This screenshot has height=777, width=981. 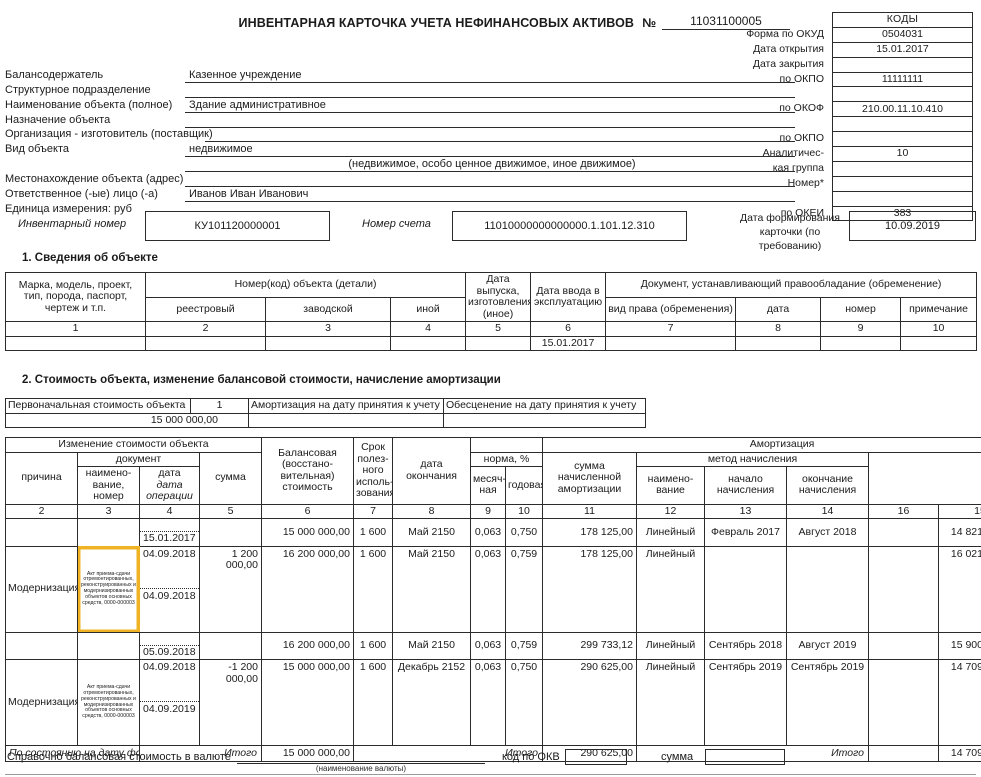 What do you see at coordinates (490, 195) in the screenshot?
I see `field-value-8: Иванов Иван Иванович` at bounding box center [490, 195].